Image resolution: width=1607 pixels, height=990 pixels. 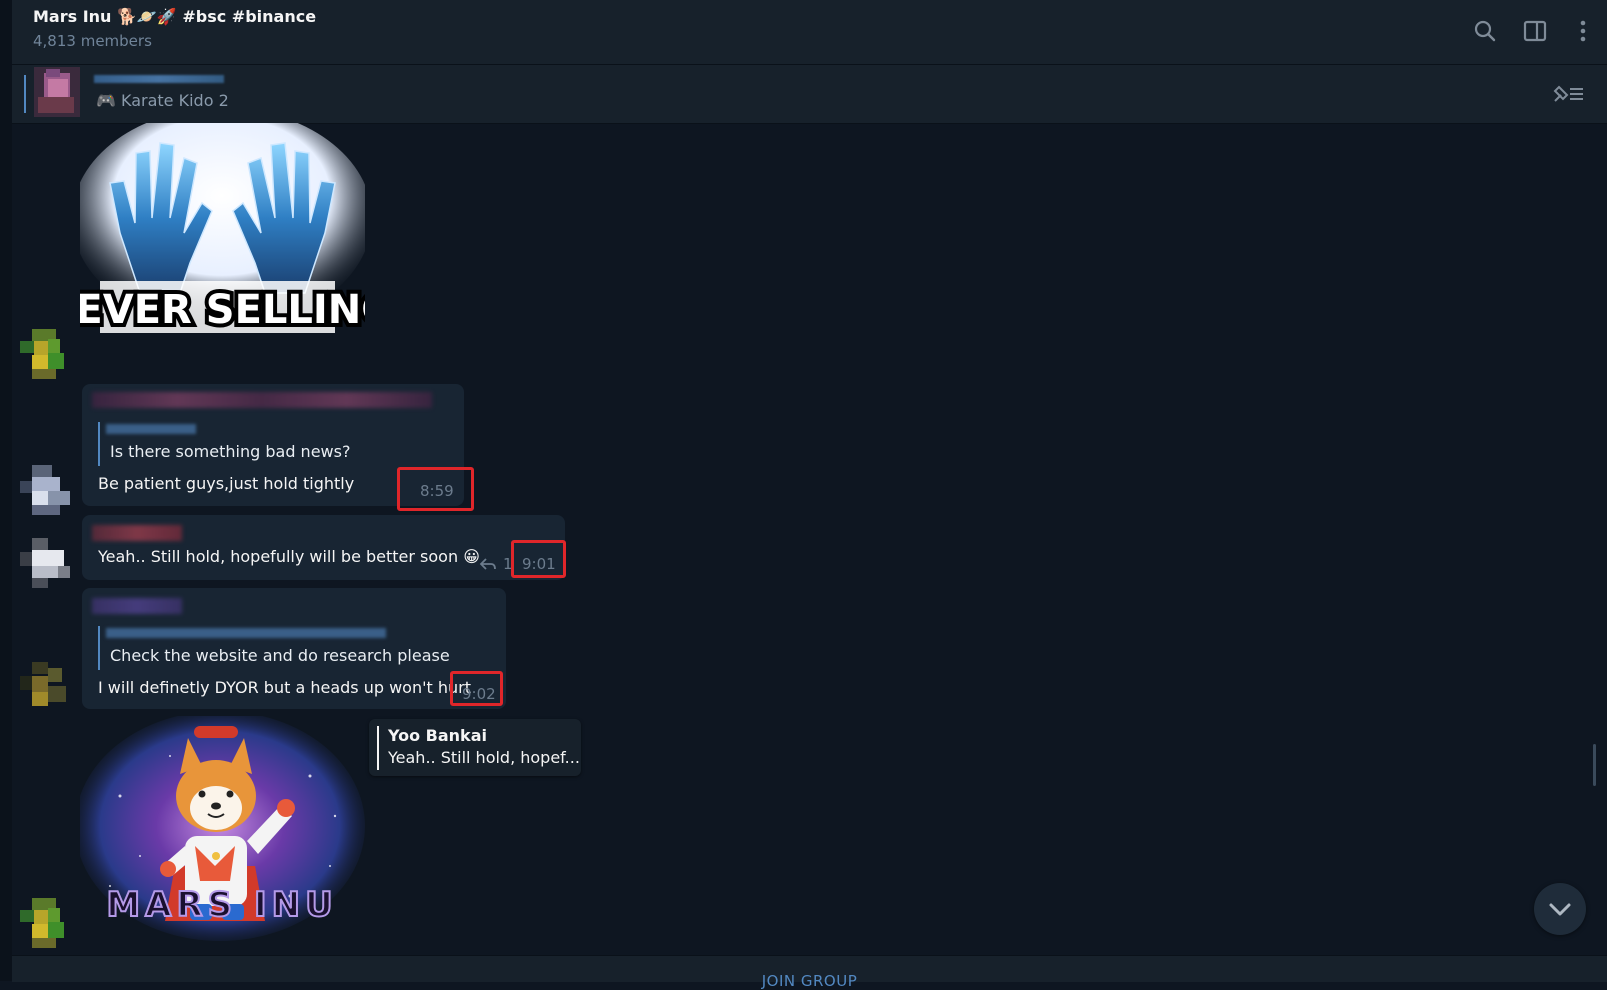 What do you see at coordinates (488, 564) in the screenshot?
I see `reply-arrow-icon` at bounding box center [488, 564].